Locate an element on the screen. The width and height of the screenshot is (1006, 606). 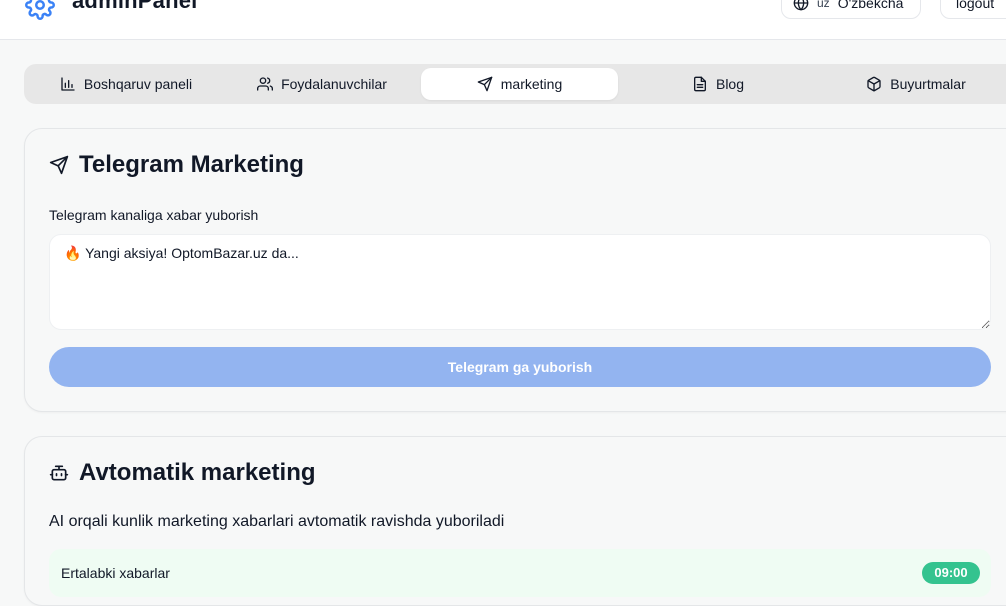
card-title: Telegram Marketing is located at coordinates (176, 165).